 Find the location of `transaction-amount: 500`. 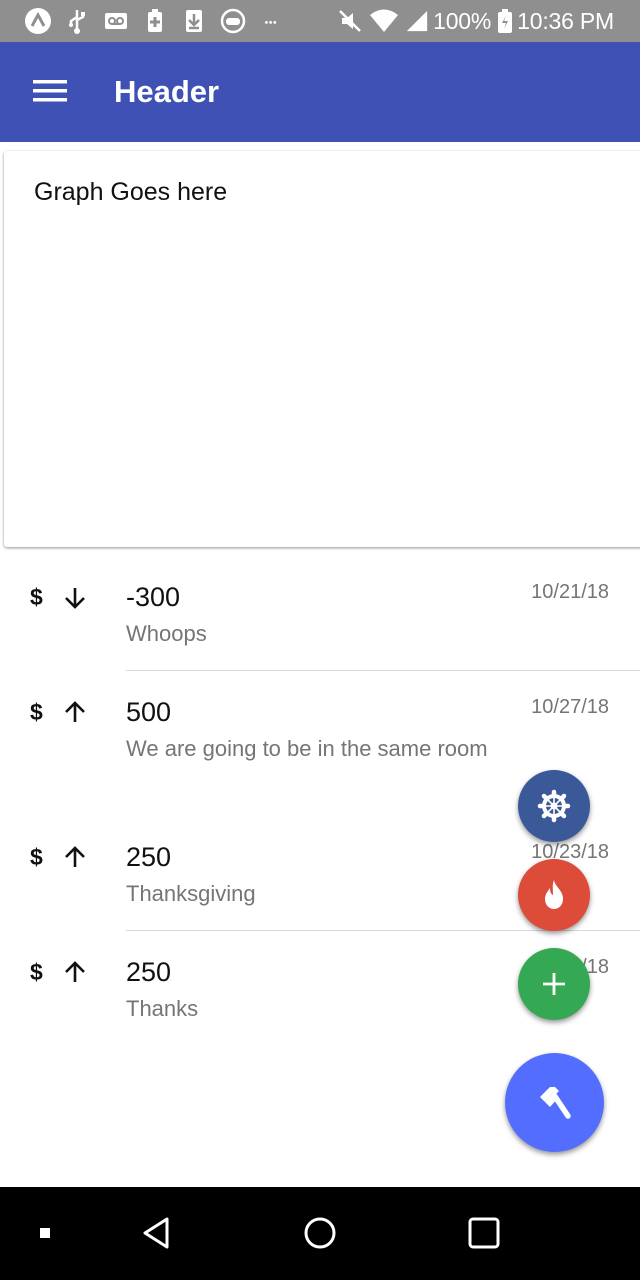

transaction-amount: 500 is located at coordinates (149, 712).